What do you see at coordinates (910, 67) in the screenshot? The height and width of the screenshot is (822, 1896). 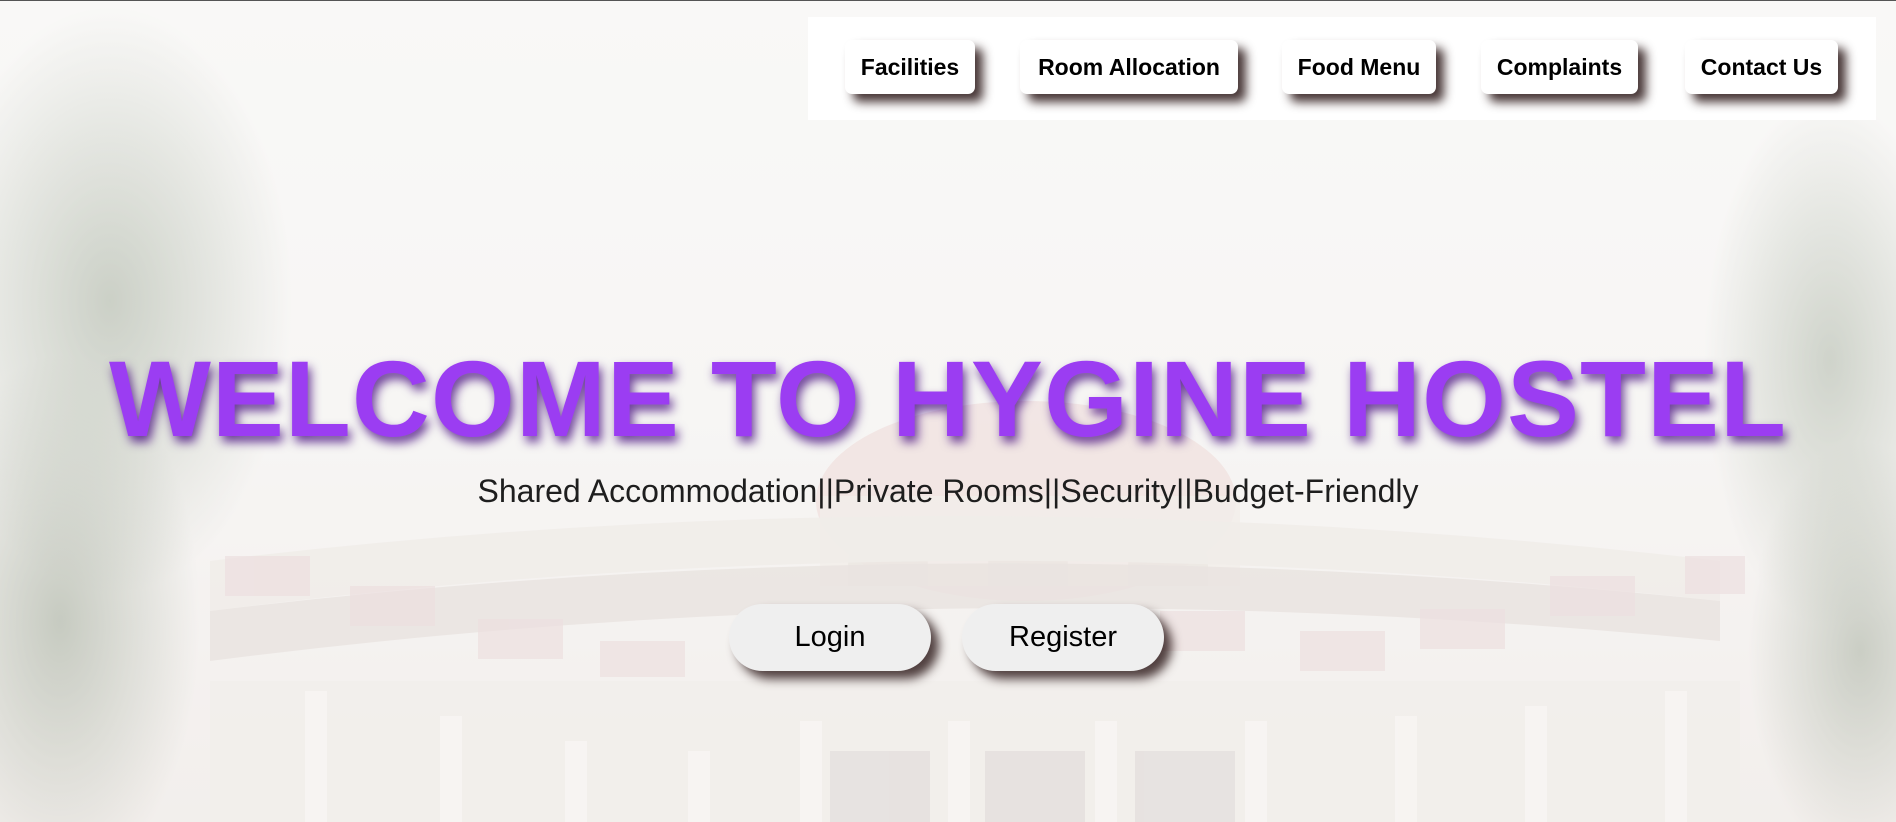 I see `nav-facilities-button: Facilities` at bounding box center [910, 67].